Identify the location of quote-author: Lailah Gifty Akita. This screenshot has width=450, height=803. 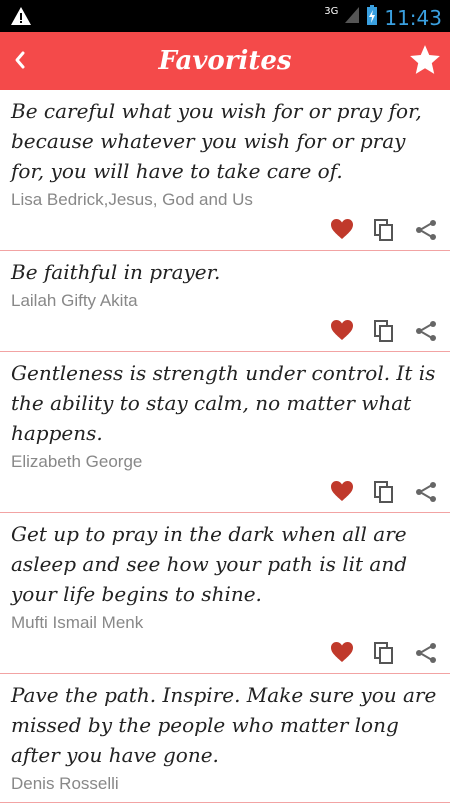
(74, 300).